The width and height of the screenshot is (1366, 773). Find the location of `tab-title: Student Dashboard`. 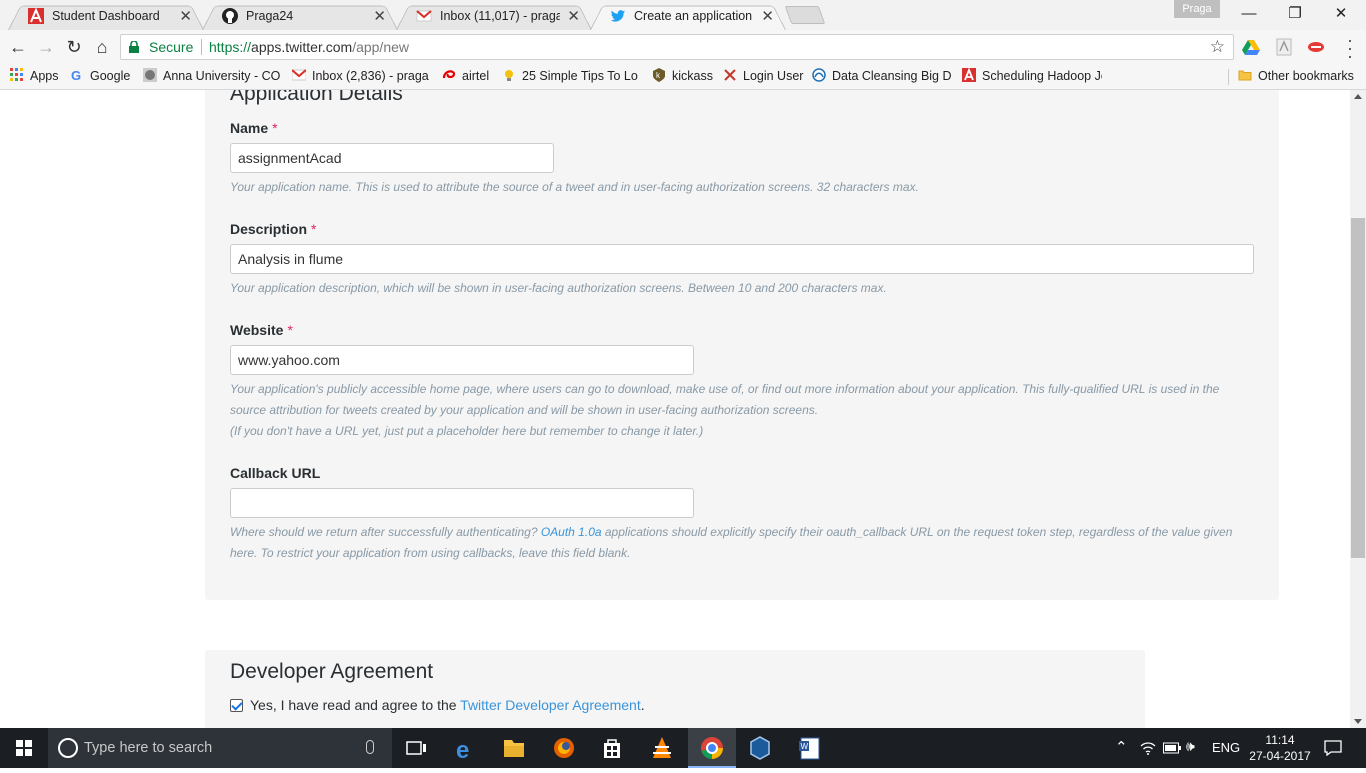

tab-title: Student Dashboard is located at coordinates (106, 16).